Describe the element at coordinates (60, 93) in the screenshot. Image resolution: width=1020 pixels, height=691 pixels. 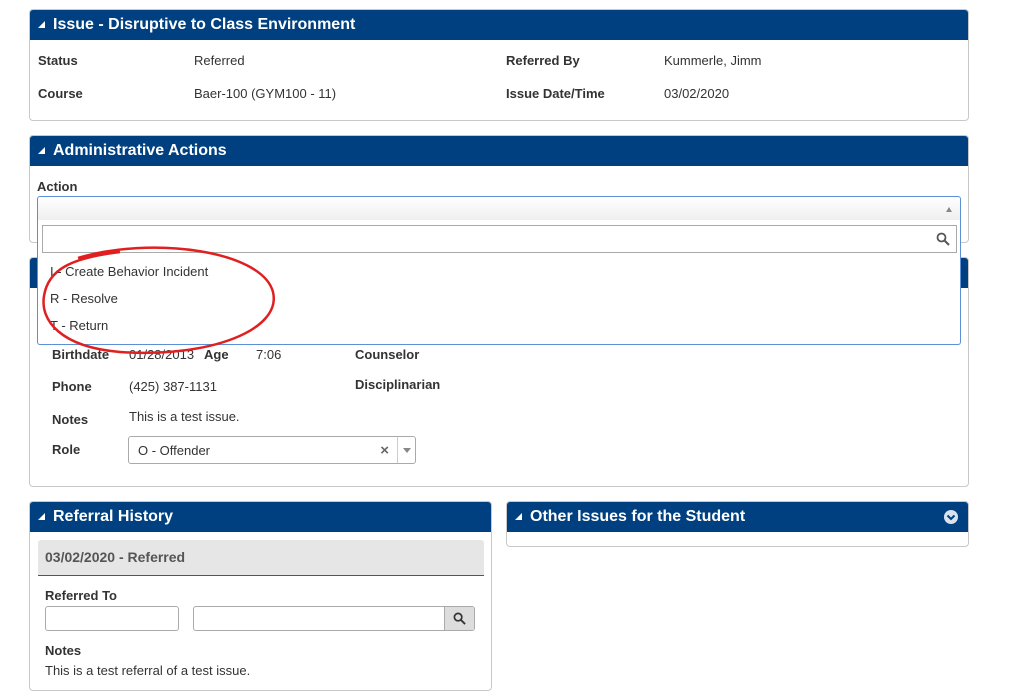
I see `course-label: Course` at that location.